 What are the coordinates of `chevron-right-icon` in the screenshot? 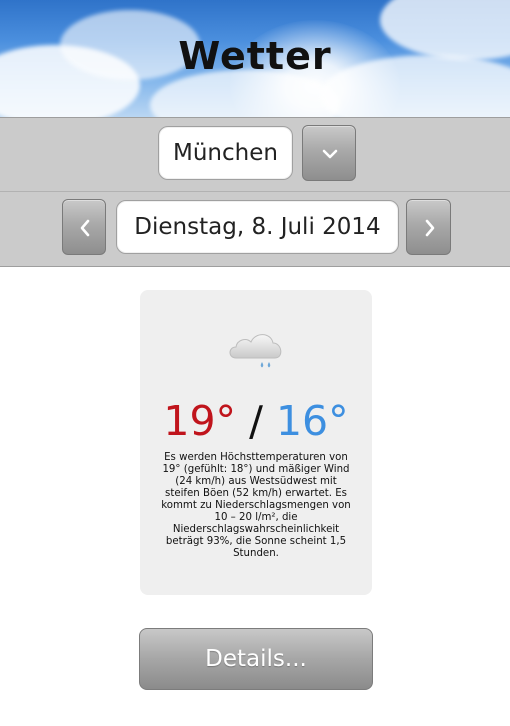 It's located at (430, 228).